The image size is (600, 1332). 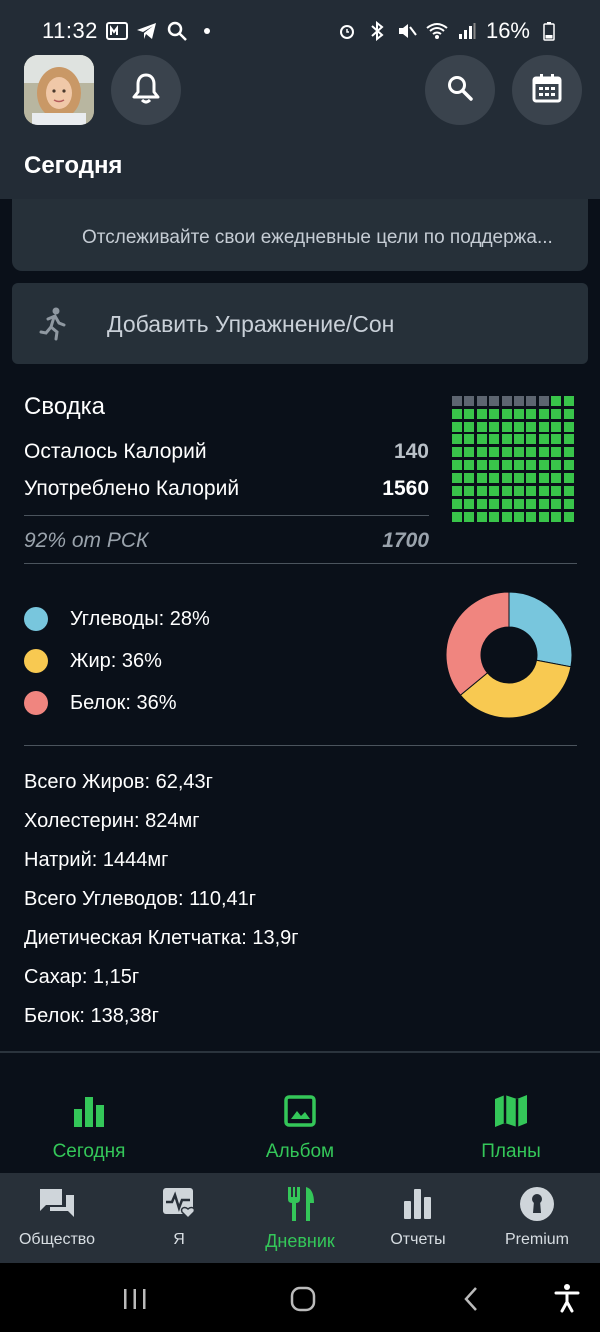 I want to click on page-title: Сегодня, so click(x=73, y=165).